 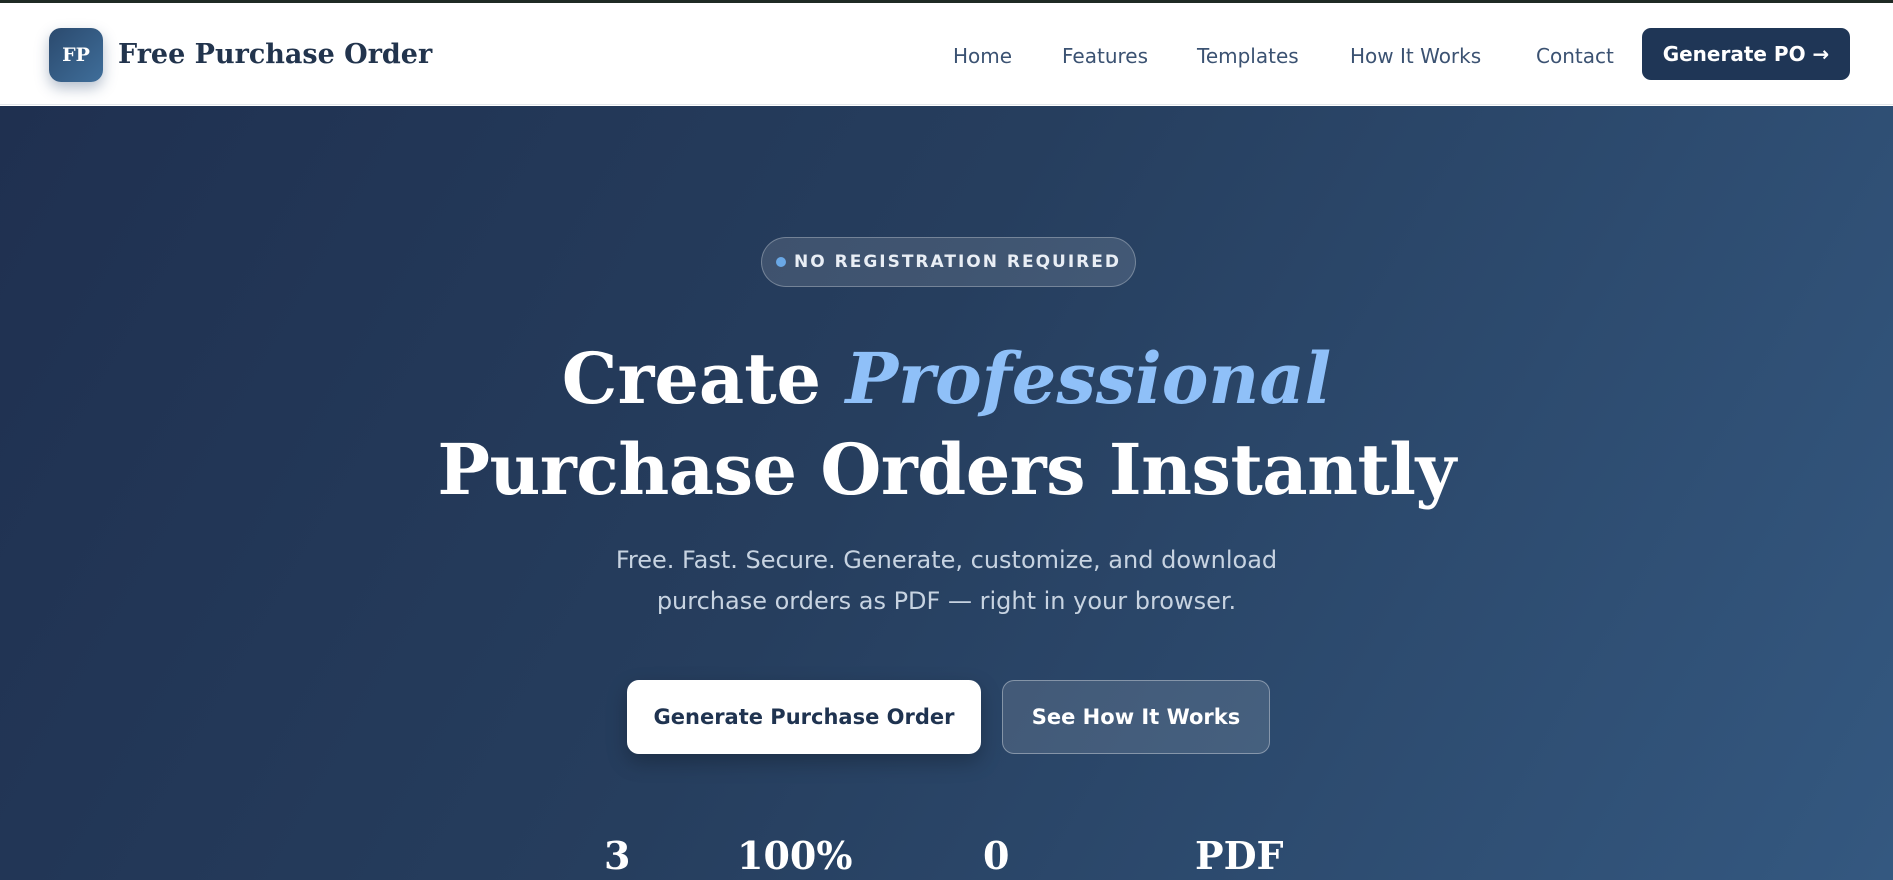 I want to click on headline-create: Create, so click(x=703, y=378).